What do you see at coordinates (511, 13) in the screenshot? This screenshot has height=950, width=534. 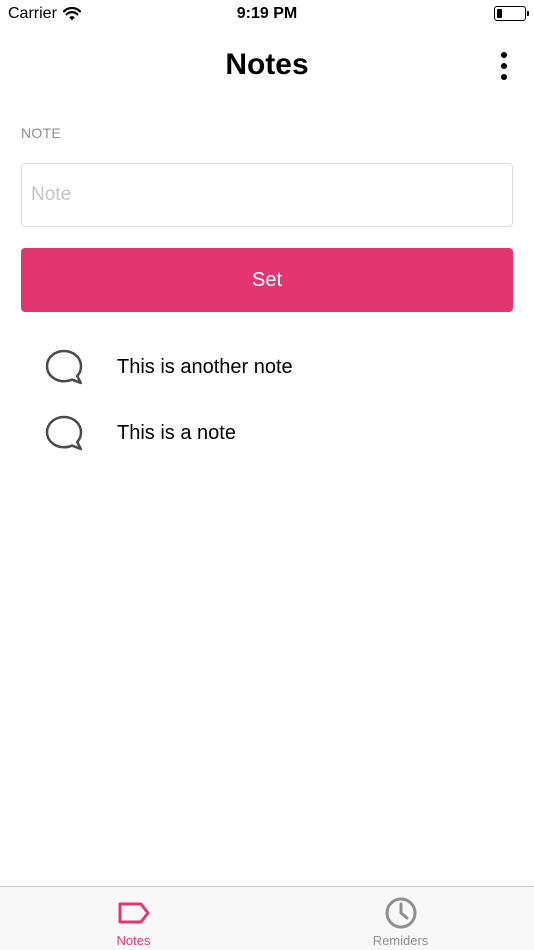 I see `battery-icon` at bounding box center [511, 13].